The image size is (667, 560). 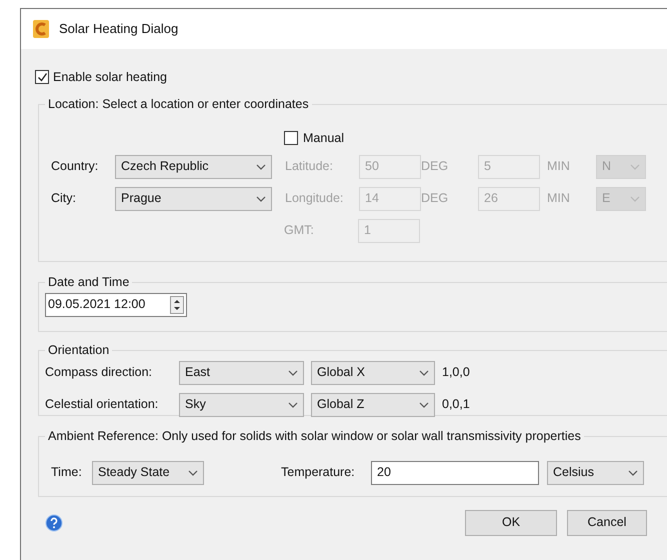 What do you see at coordinates (607, 523) in the screenshot?
I see `cancel-button: Cancel` at bounding box center [607, 523].